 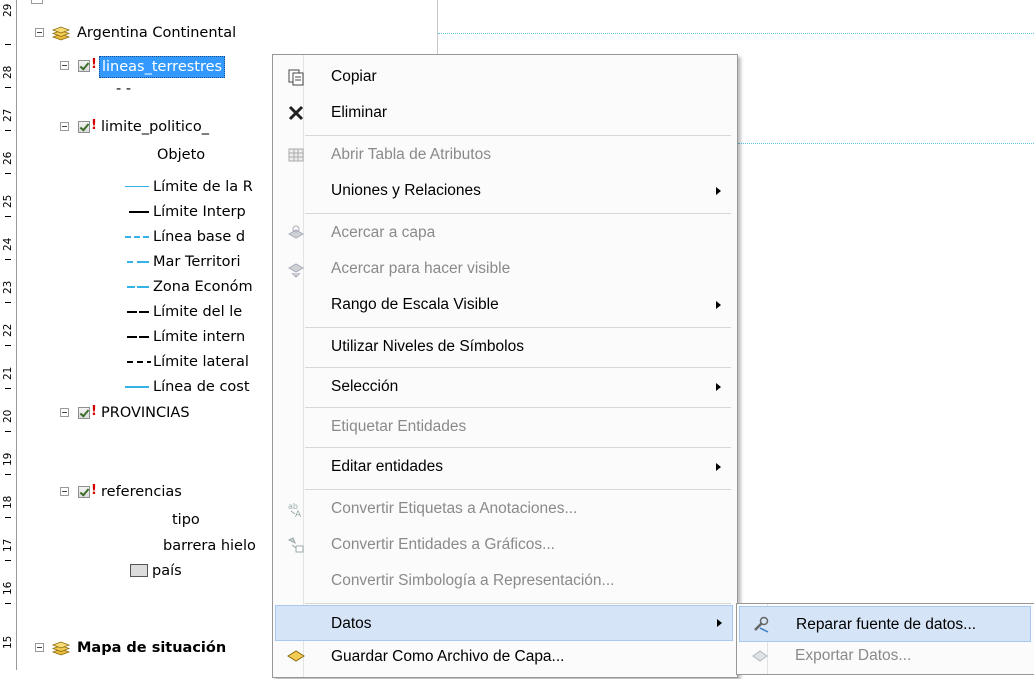 I want to click on legend-field: tipo, so click(x=186, y=520).